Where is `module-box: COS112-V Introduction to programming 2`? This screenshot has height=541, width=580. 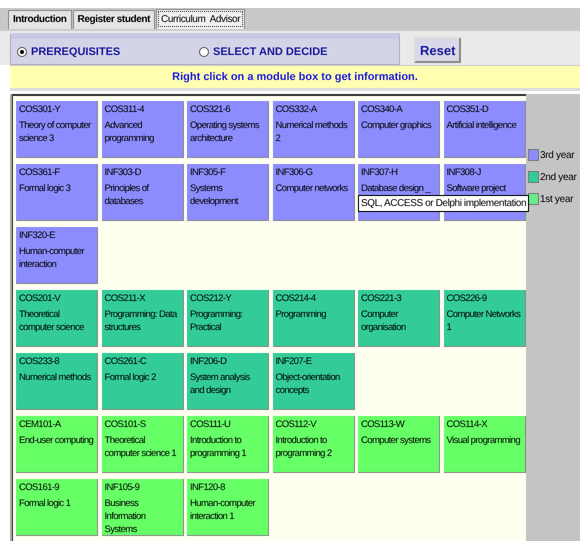 module-box: COS112-V Introduction to programming 2 is located at coordinates (313, 444).